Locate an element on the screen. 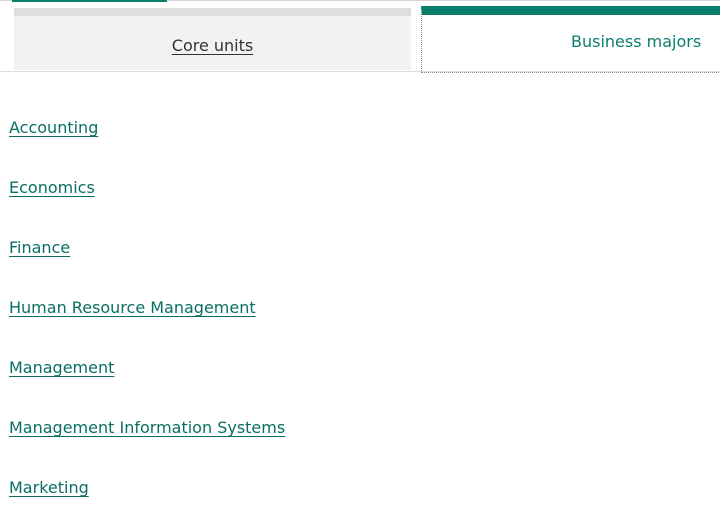  major-link-economics: Economics is located at coordinates (52, 187).